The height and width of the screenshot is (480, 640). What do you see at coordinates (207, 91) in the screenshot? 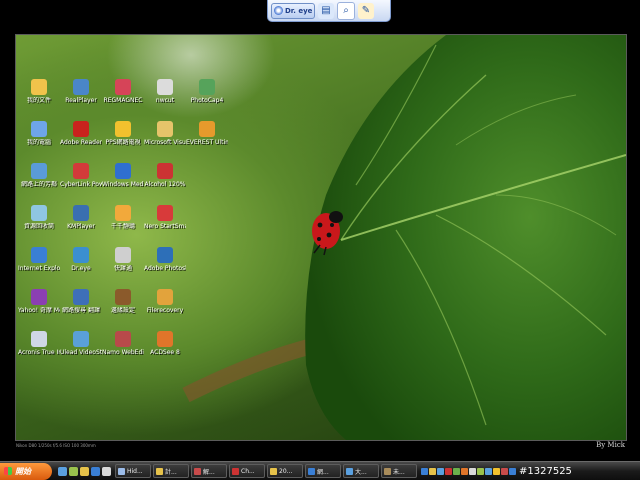
I see `desktop-icon: PhotoCap4` at bounding box center [207, 91].